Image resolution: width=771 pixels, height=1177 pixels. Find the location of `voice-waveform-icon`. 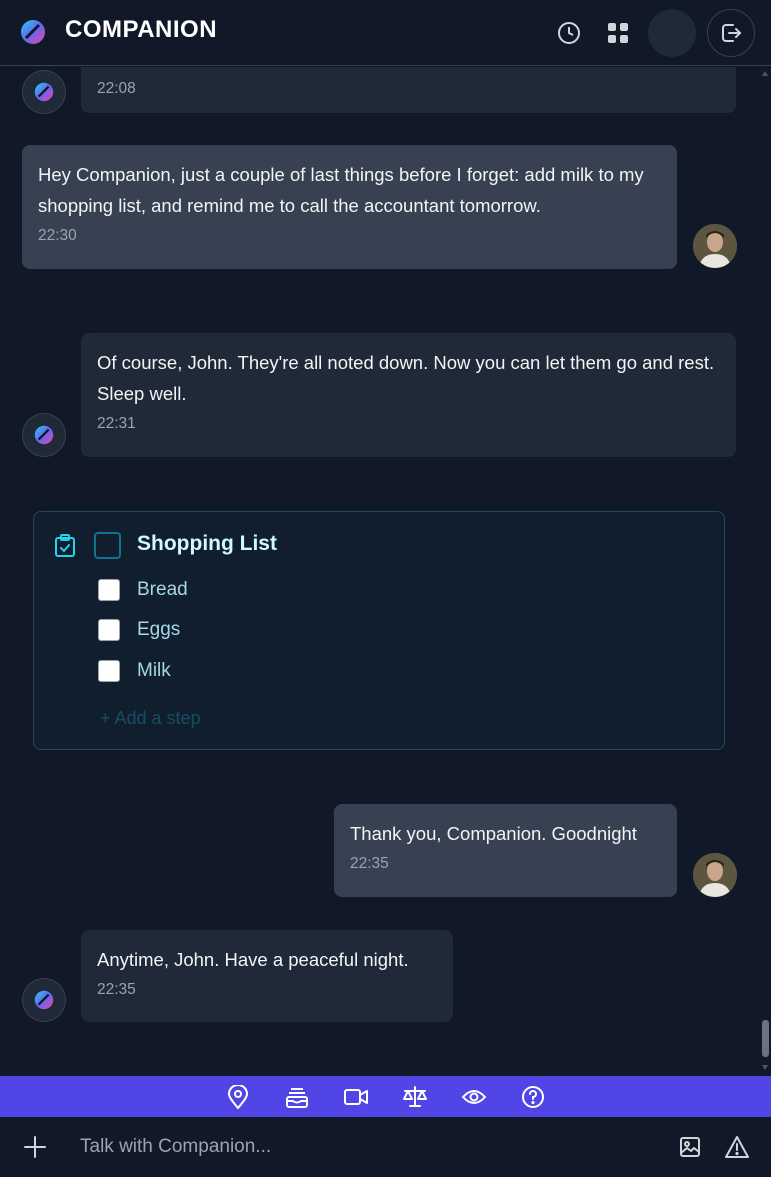

voice-waveform-icon is located at coordinates (672, 33).